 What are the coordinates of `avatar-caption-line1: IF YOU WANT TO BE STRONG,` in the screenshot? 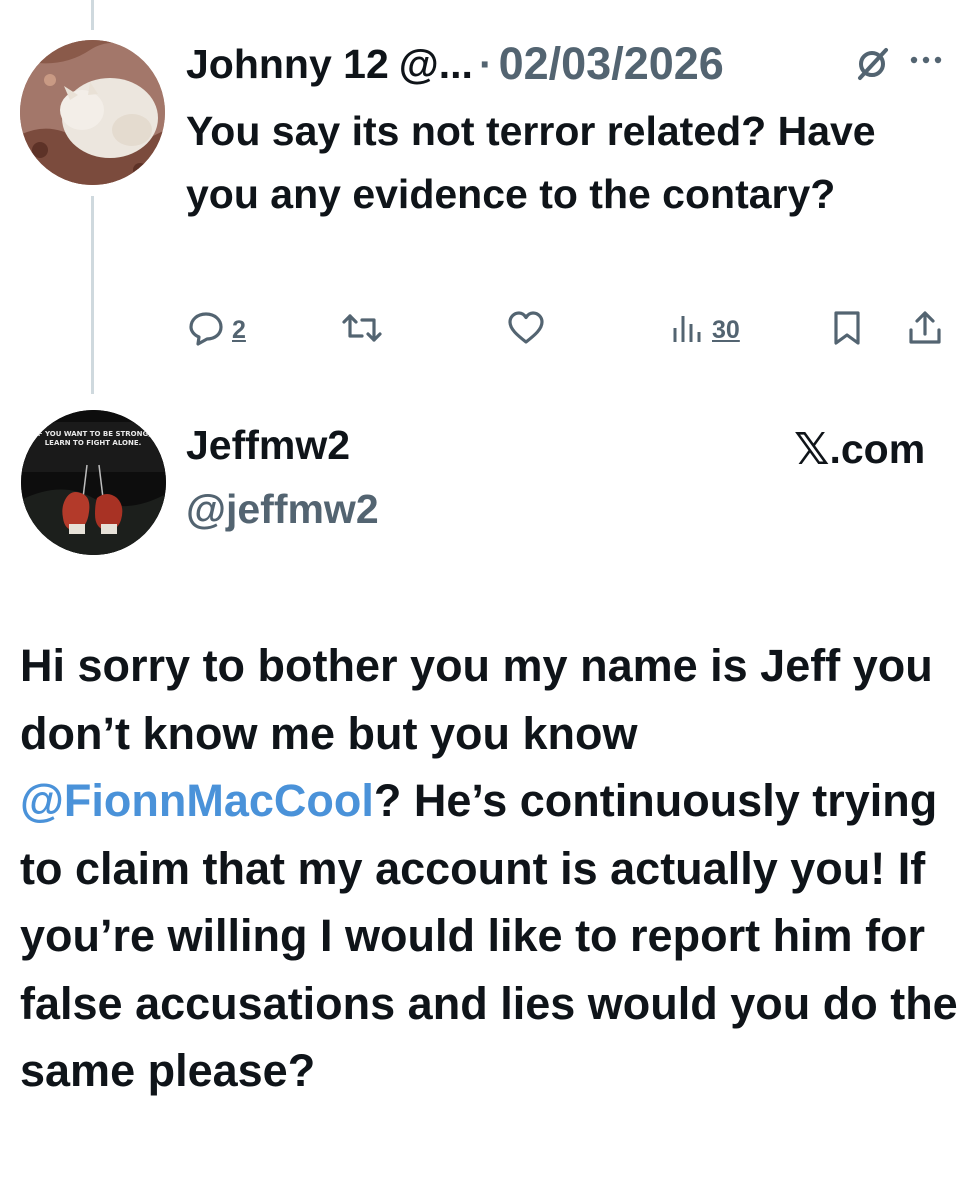 It's located at (93, 434).